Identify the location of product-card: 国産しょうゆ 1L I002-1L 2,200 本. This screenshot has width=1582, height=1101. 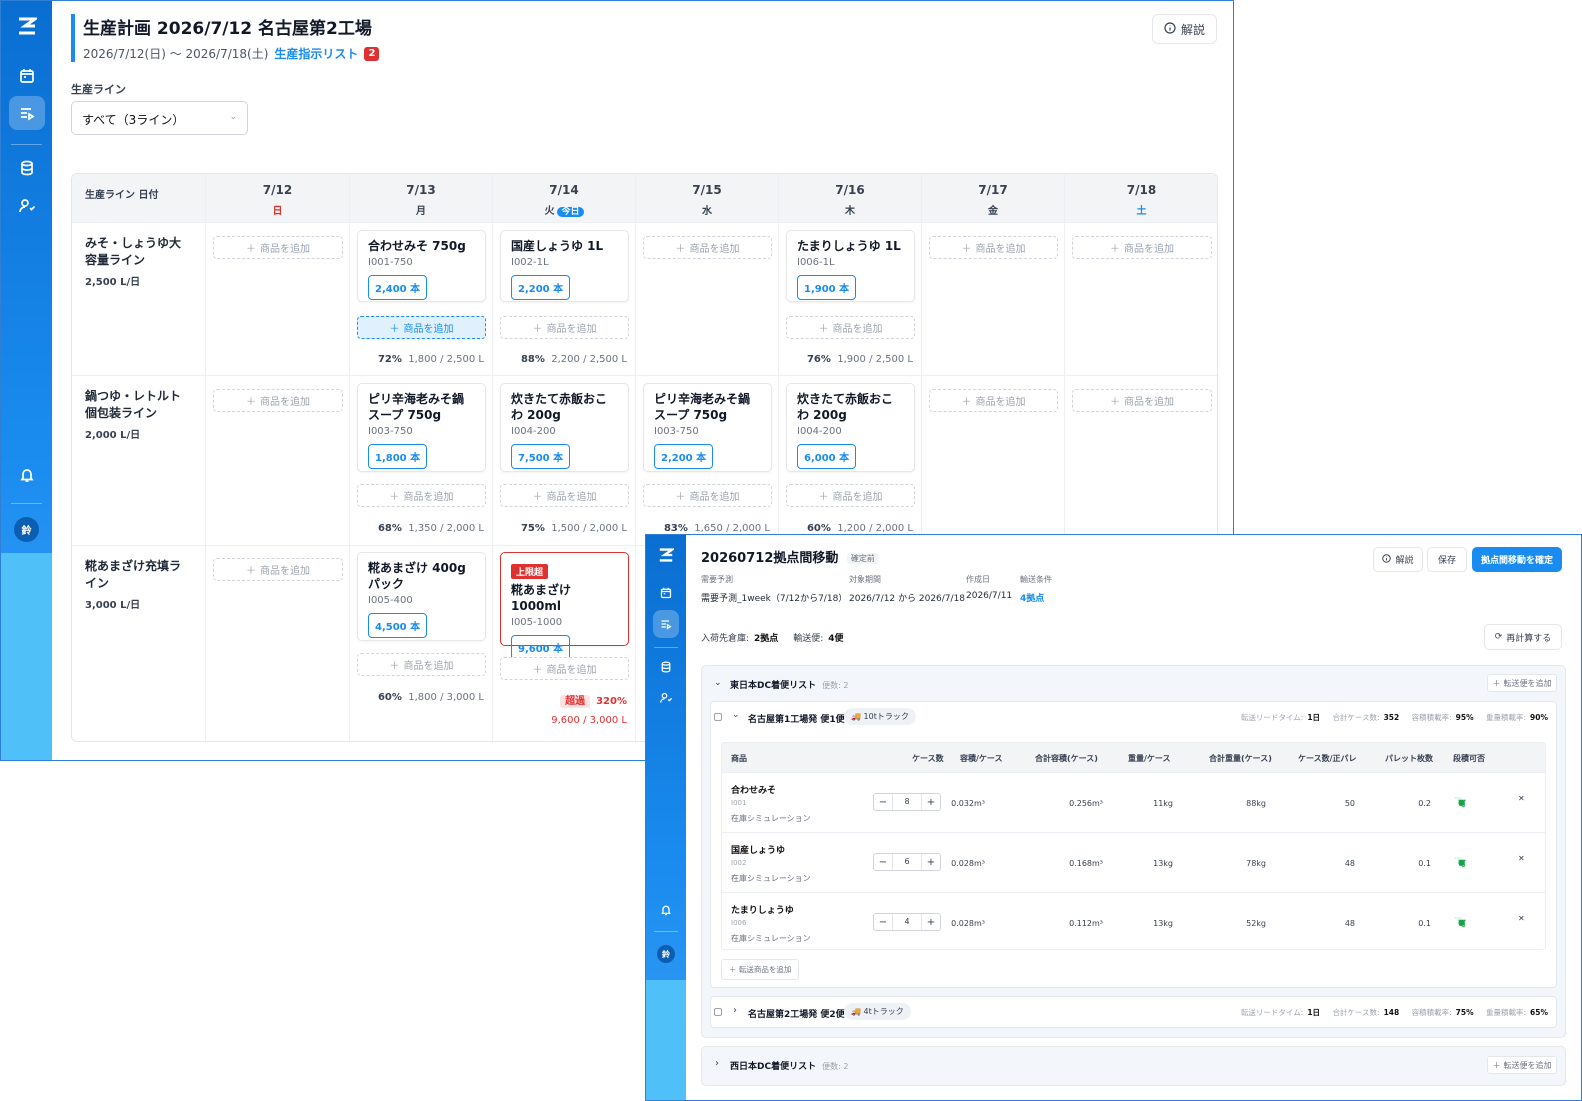
(564, 266).